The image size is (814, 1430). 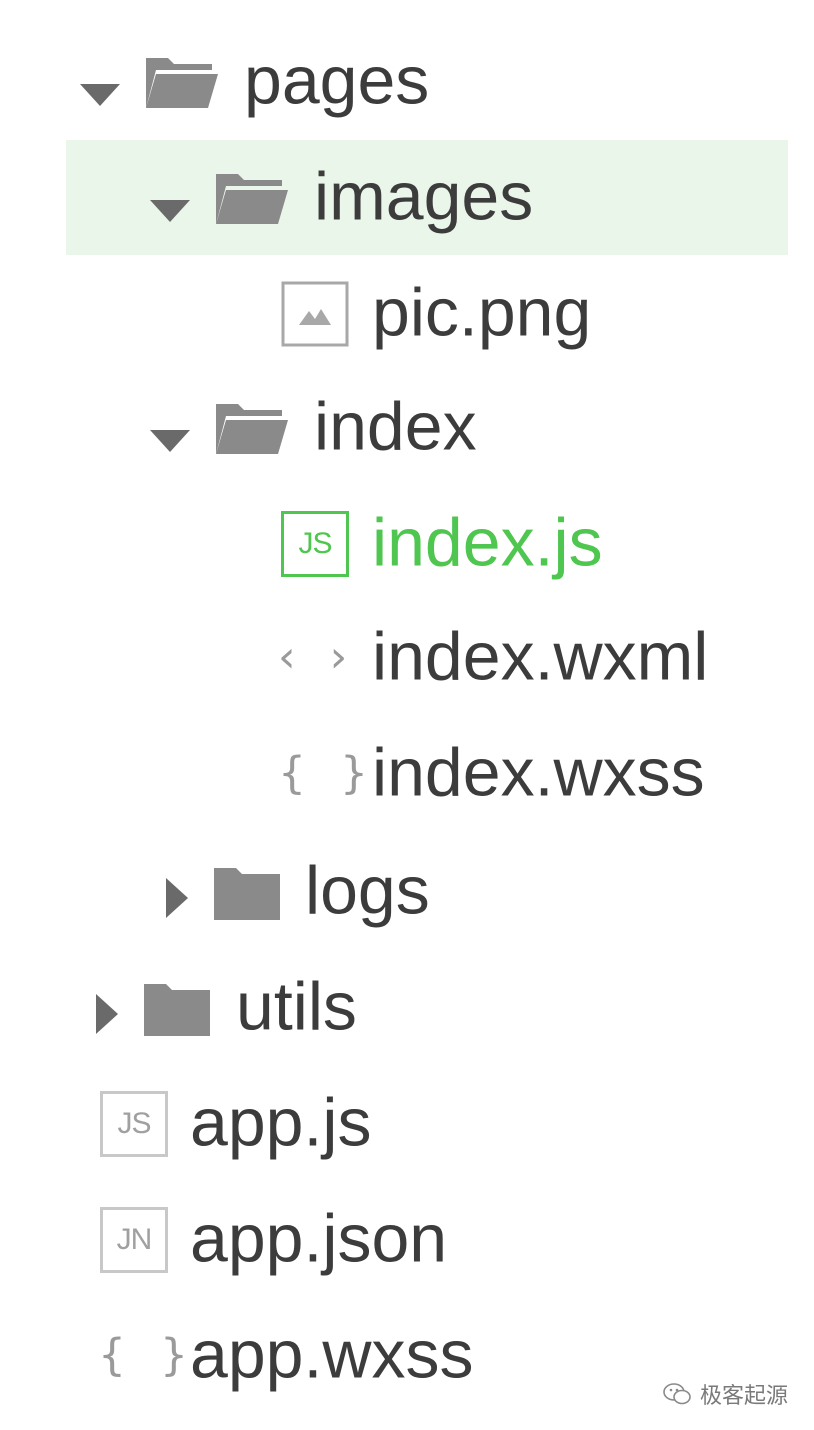 What do you see at coordinates (296, 1006) in the screenshot?
I see `tree-item-label: utils` at bounding box center [296, 1006].